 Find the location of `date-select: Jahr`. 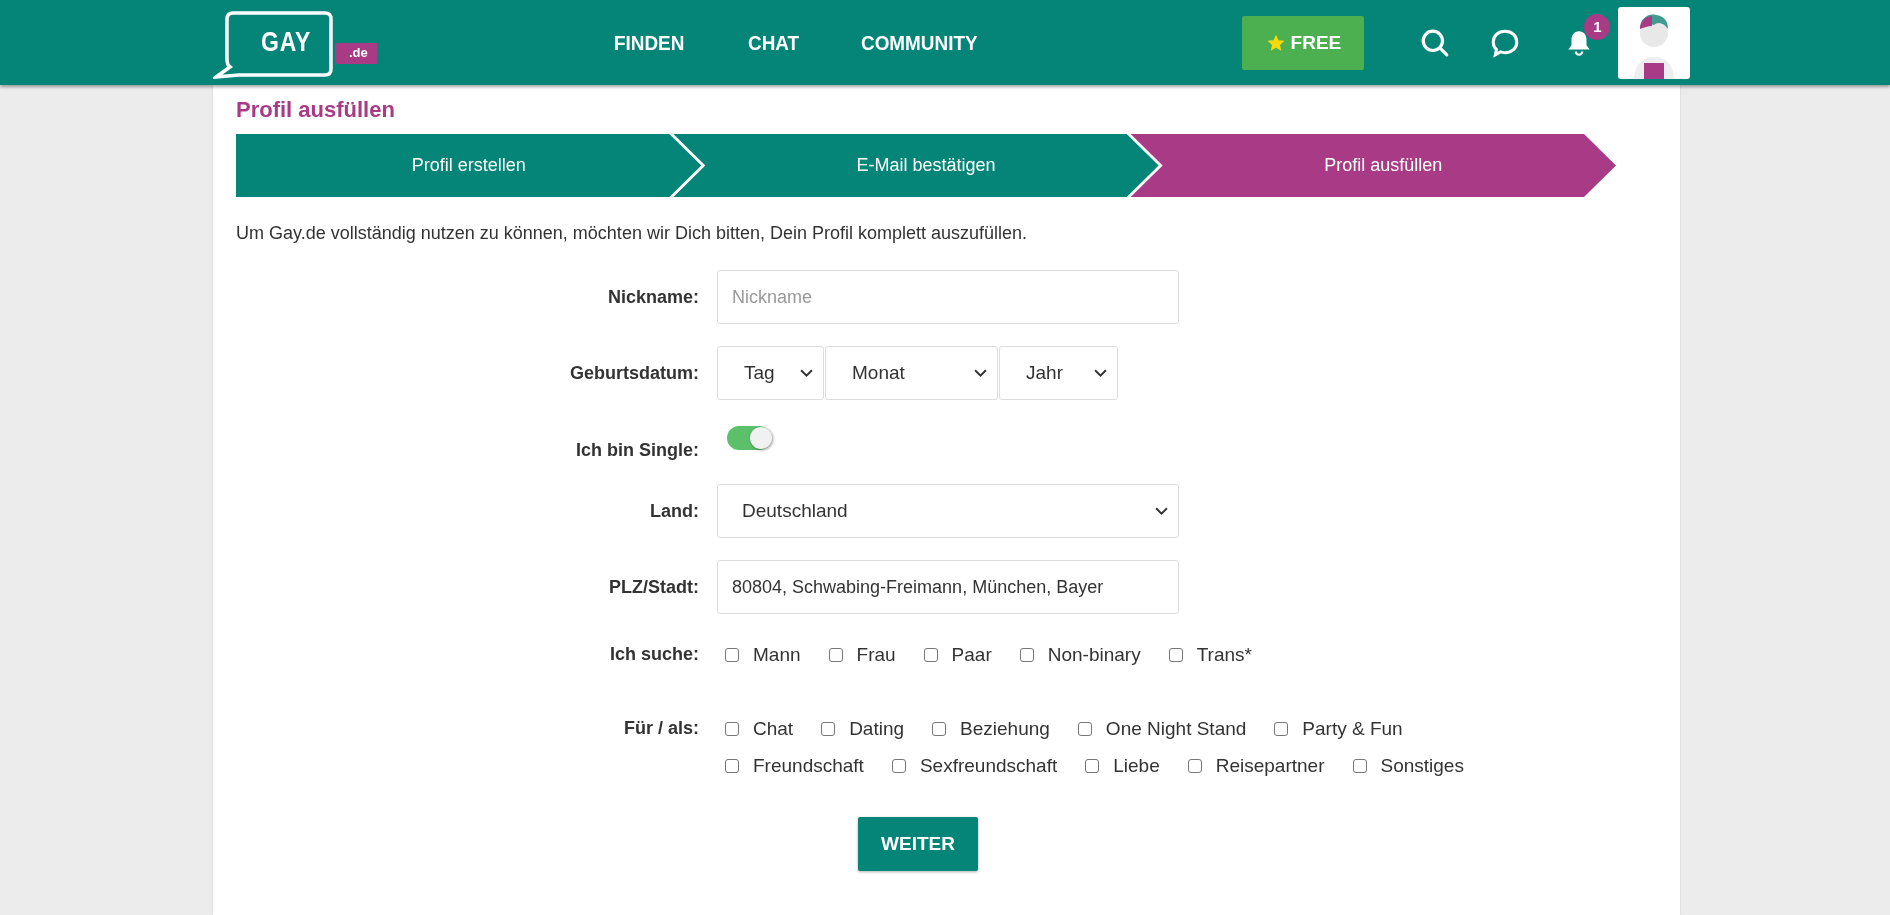

date-select: Jahr is located at coordinates (1058, 373).